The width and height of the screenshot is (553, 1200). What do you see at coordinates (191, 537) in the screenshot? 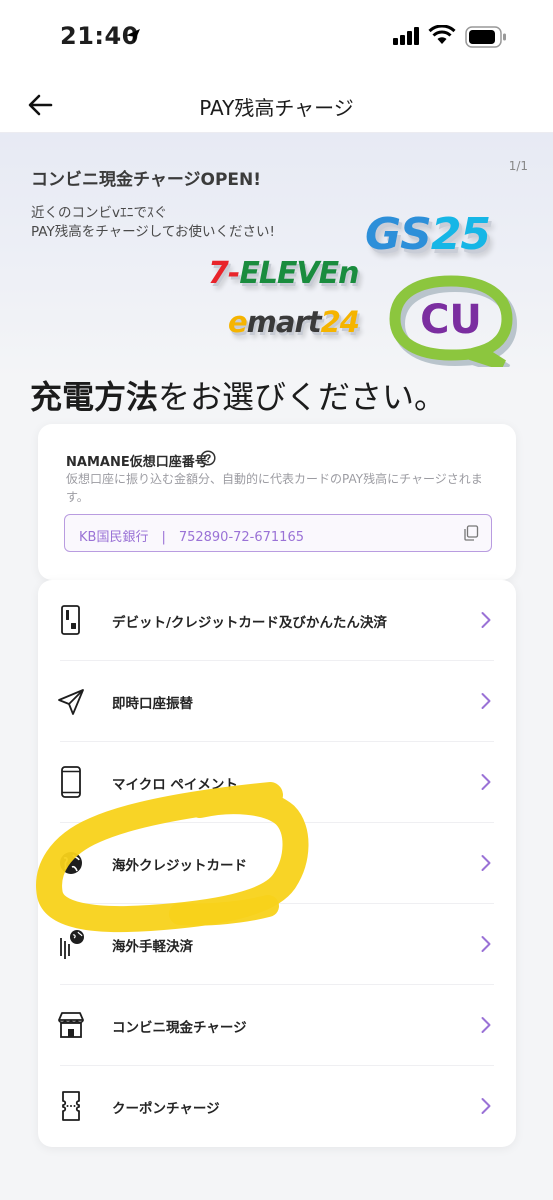
I see `account-number-text: KB国民銀行 | 752890-72-671165` at bounding box center [191, 537].